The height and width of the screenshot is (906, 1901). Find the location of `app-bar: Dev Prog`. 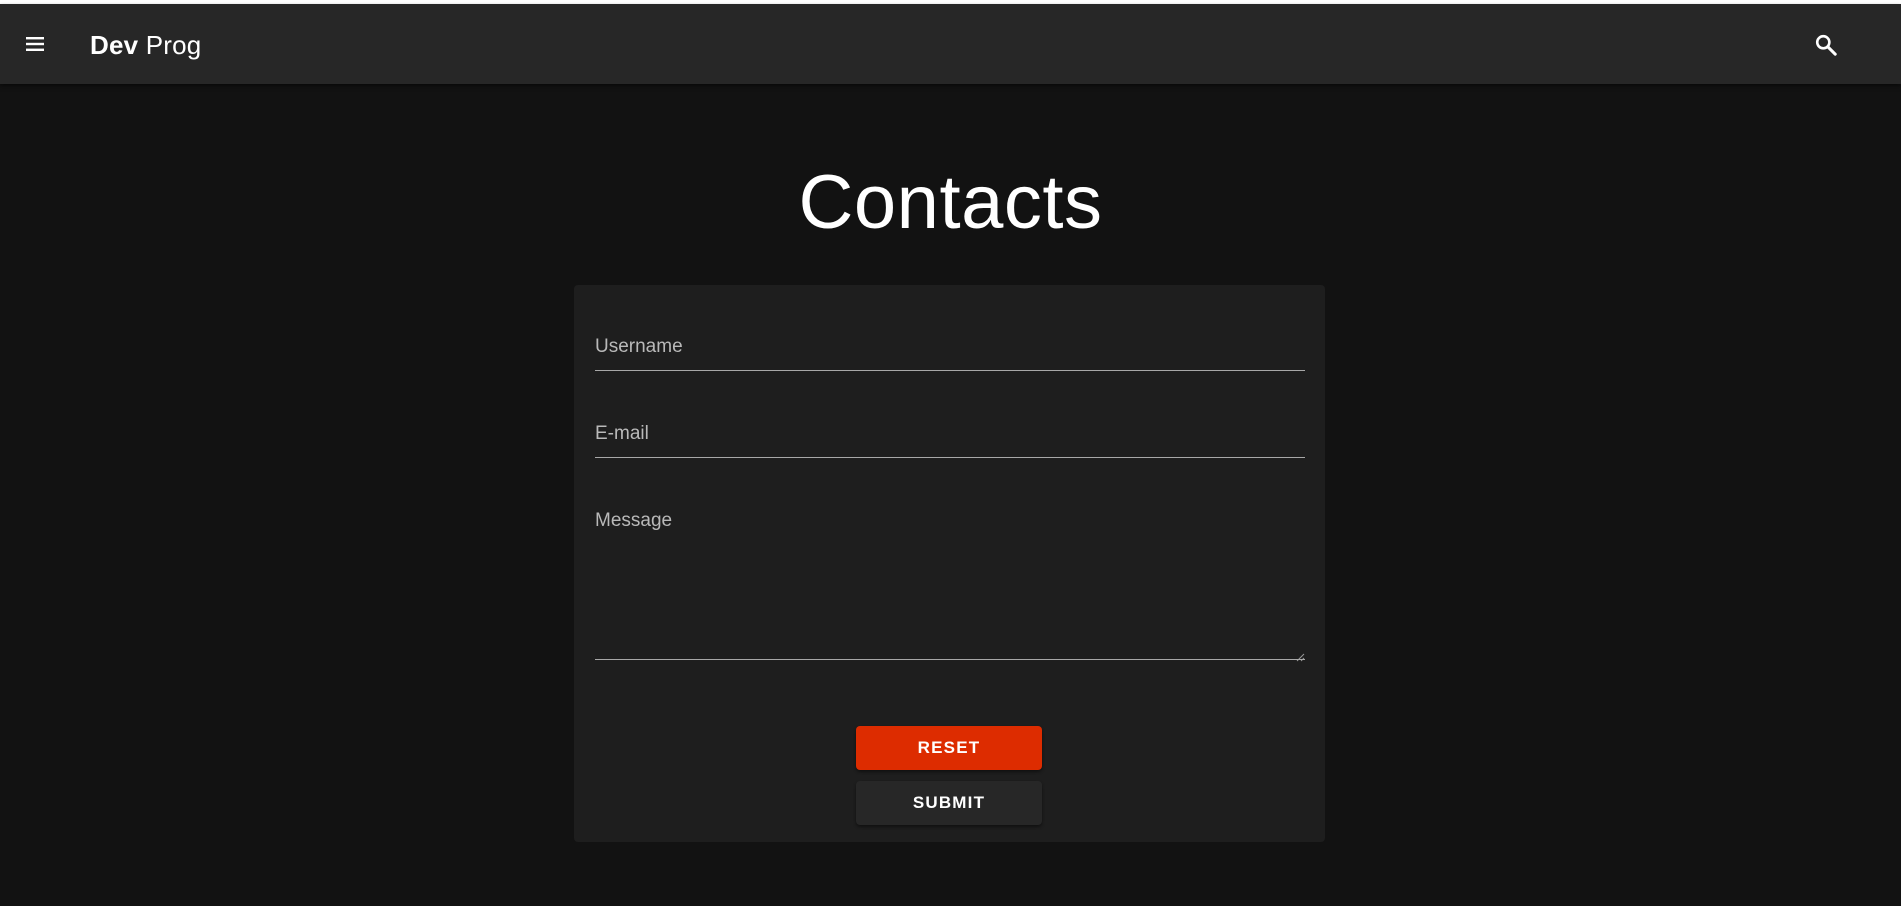

app-bar: Dev Prog is located at coordinates (950, 44).